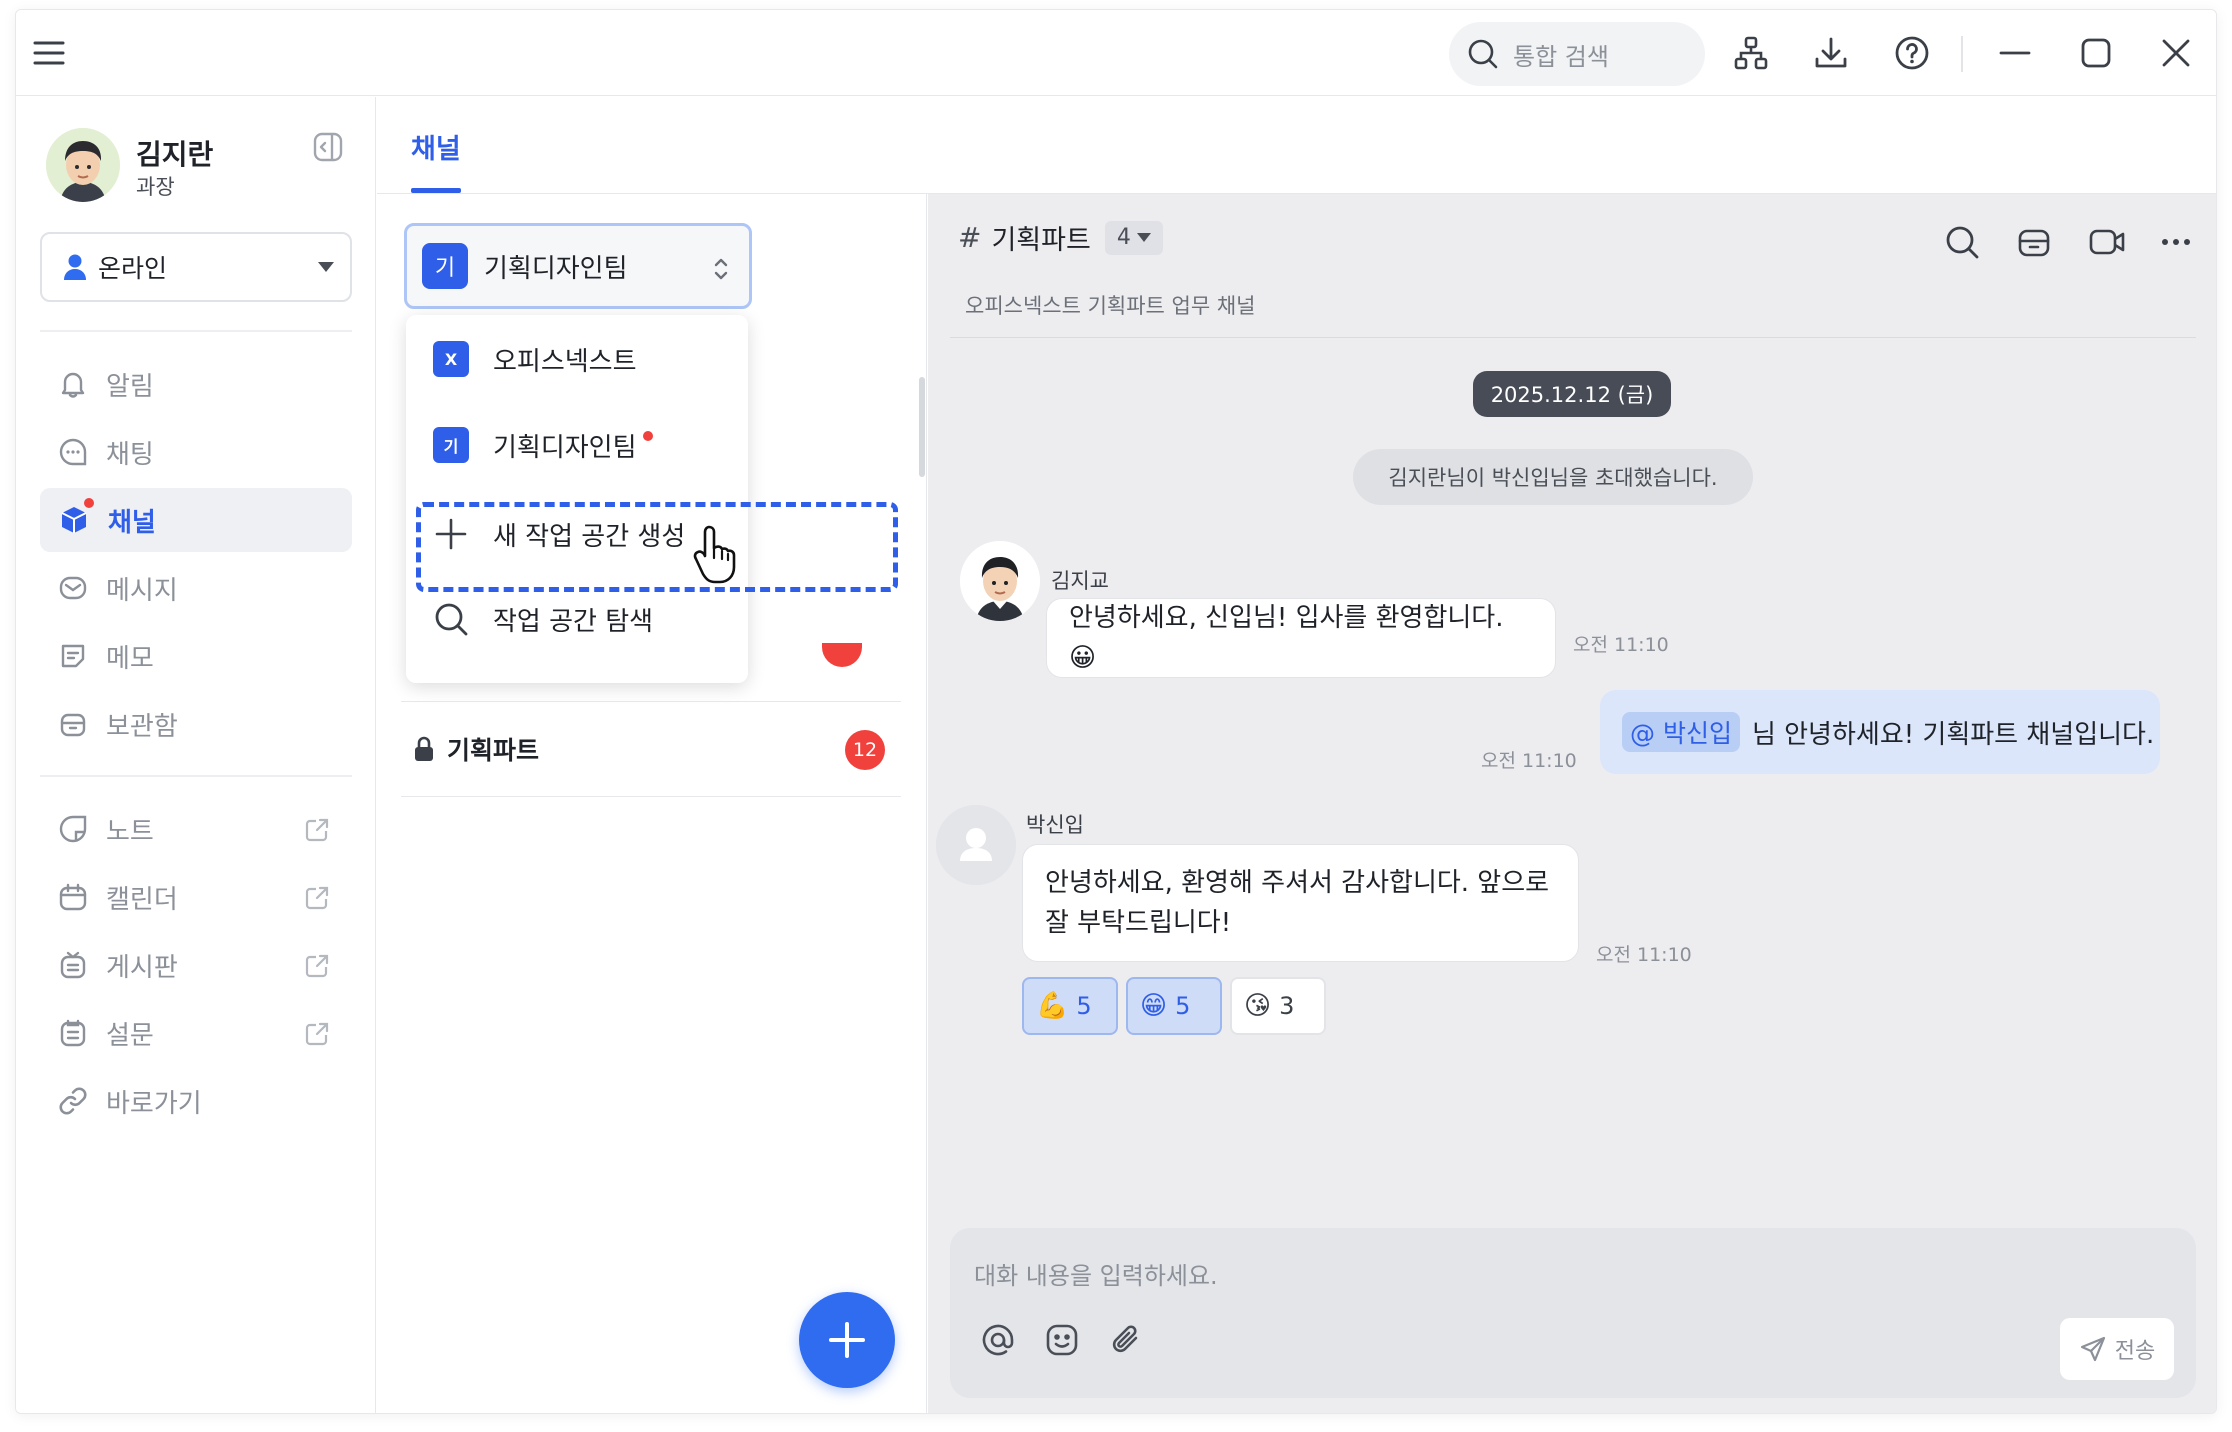  What do you see at coordinates (1573, 1313) in the screenshot?
I see `message-composer: 대화 내용을 입력하세요. 전송` at bounding box center [1573, 1313].